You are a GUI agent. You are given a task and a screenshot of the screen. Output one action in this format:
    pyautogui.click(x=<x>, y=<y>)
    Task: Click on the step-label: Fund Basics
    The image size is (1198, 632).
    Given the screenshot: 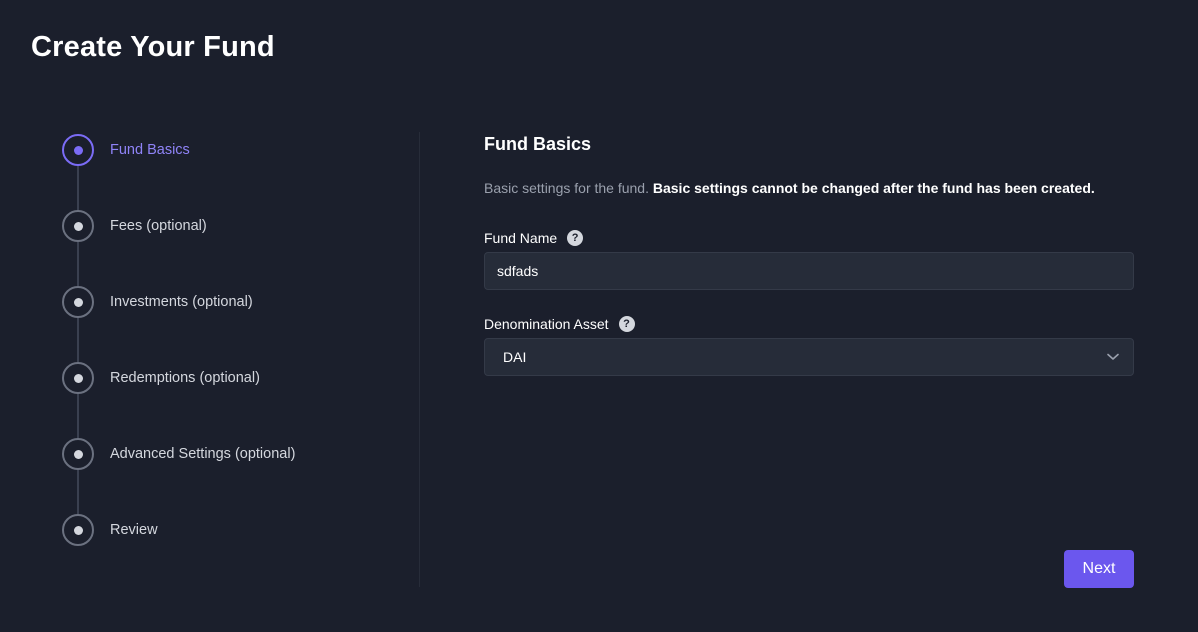 What is the action you would take?
    pyautogui.click(x=150, y=150)
    